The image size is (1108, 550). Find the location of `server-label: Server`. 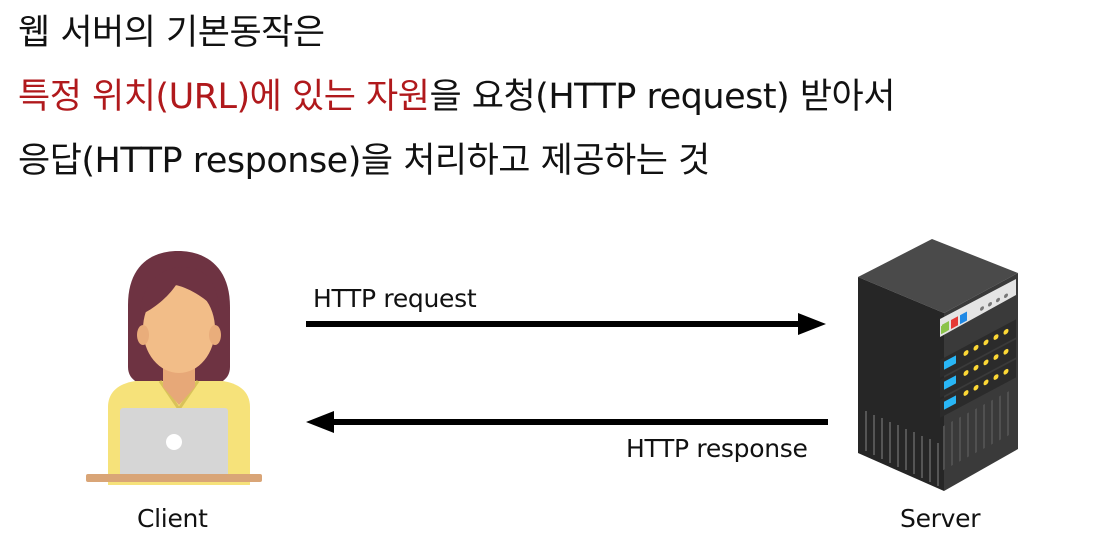

server-label: Server is located at coordinates (940, 518).